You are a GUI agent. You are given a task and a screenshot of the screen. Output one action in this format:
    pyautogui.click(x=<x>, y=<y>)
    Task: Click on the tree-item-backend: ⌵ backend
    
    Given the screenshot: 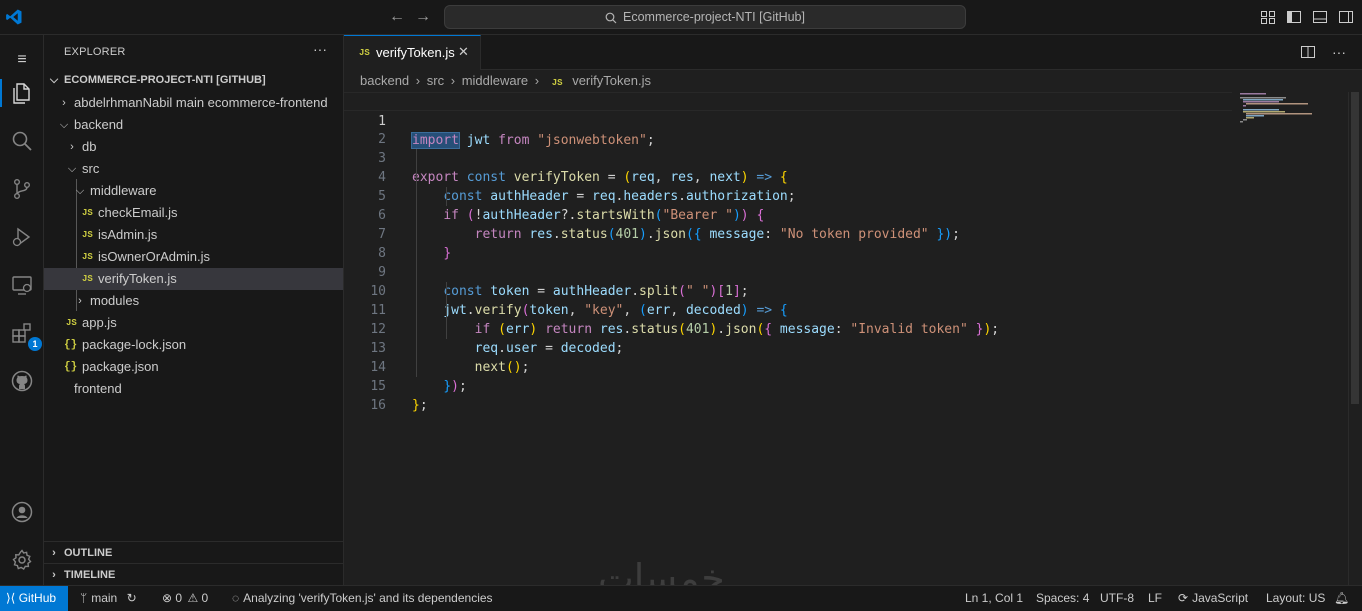 What is the action you would take?
    pyautogui.click(x=193, y=125)
    